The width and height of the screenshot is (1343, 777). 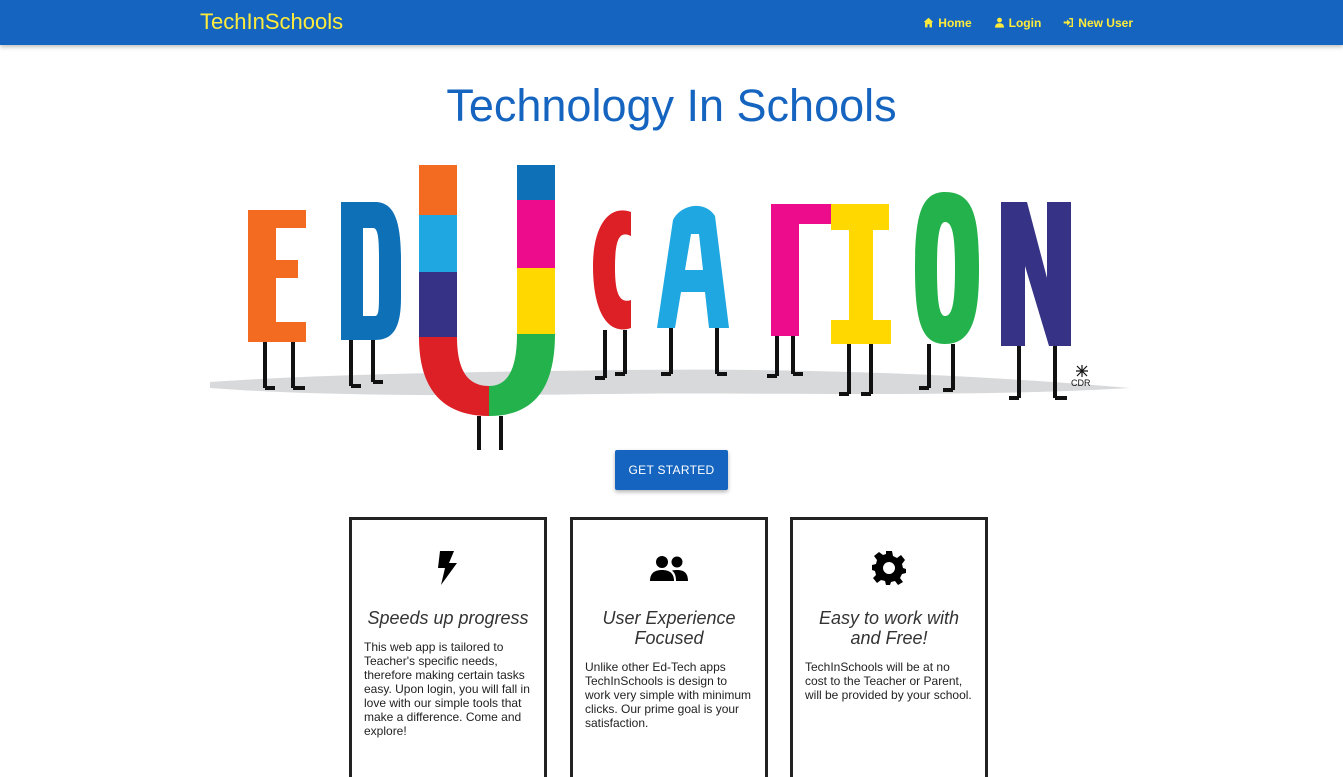 I want to click on lightning-bolt-icon, so click(x=448, y=568).